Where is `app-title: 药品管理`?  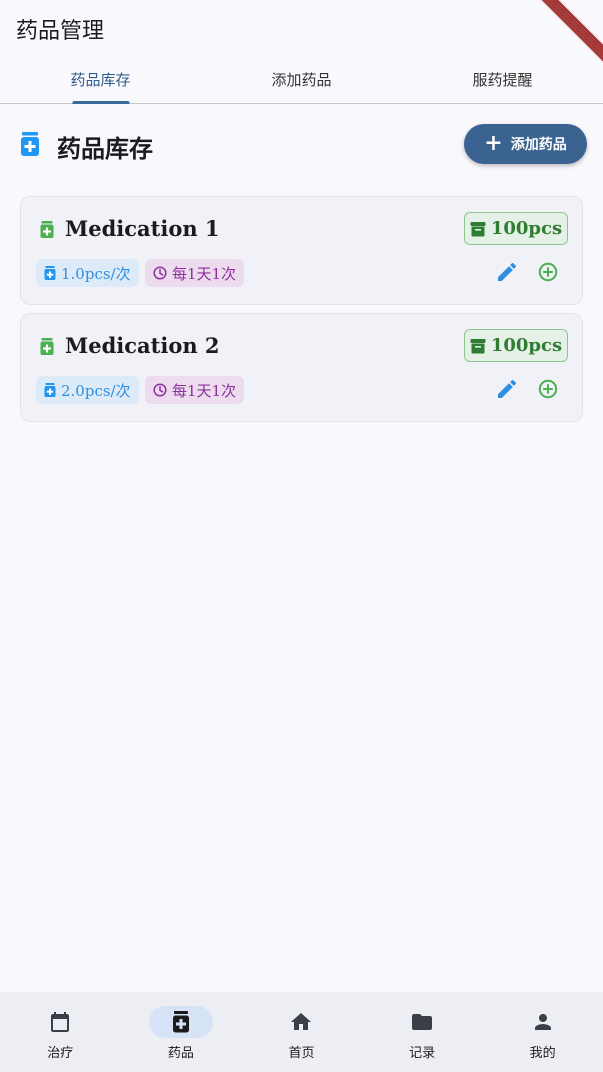 app-title: 药品管理 is located at coordinates (60, 31).